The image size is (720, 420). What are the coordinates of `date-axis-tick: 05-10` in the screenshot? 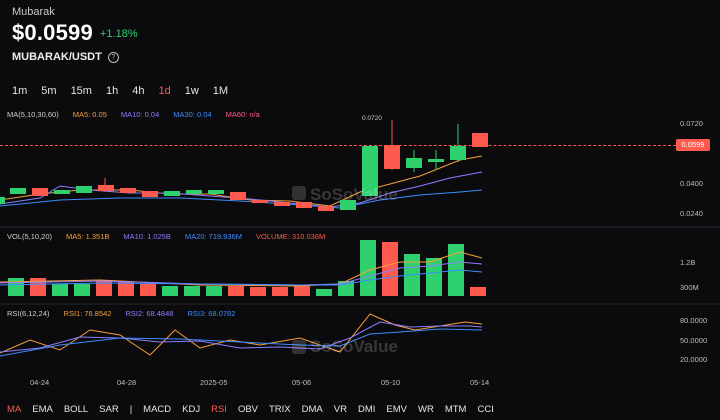 It's located at (391, 382).